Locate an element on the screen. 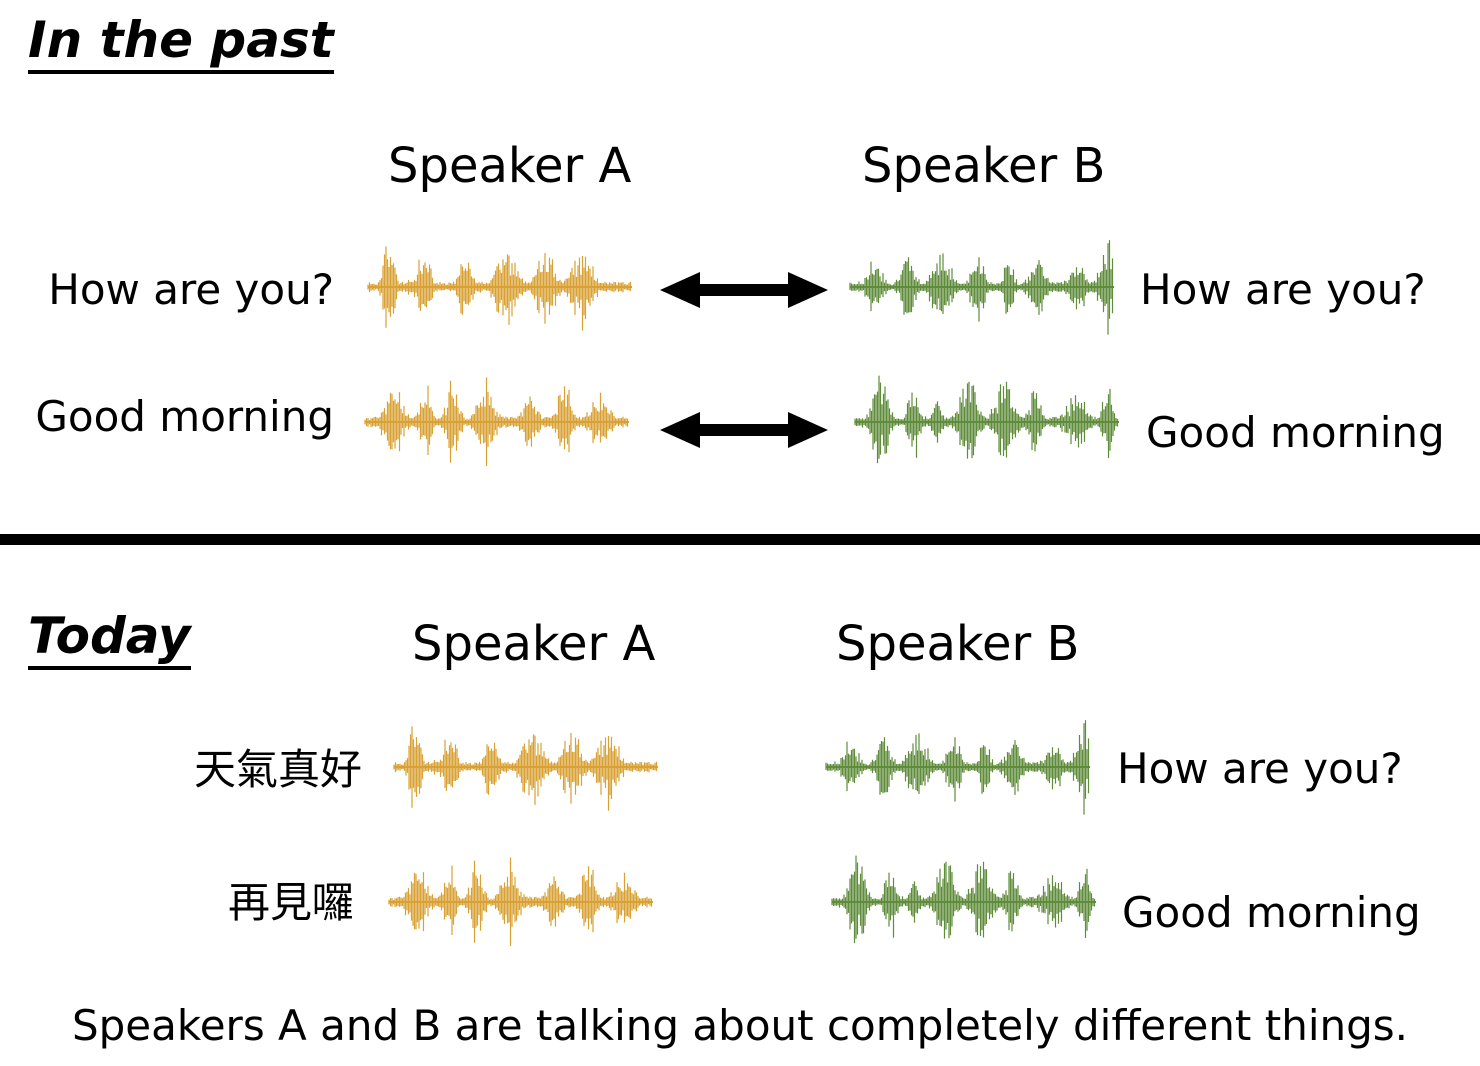  section-title-past: In the past is located at coordinates (181, 42).